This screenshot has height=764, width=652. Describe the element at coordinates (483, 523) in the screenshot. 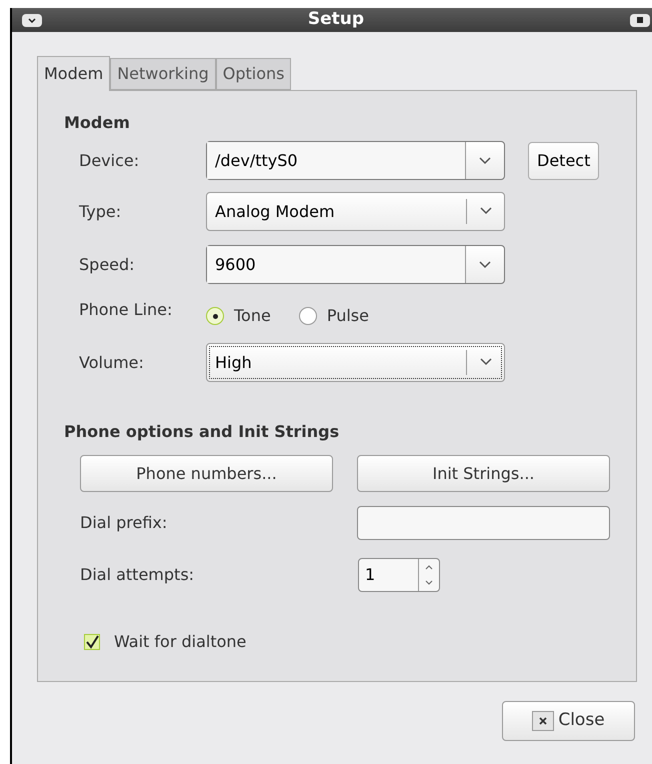

I see `dial-prefix-field` at that location.